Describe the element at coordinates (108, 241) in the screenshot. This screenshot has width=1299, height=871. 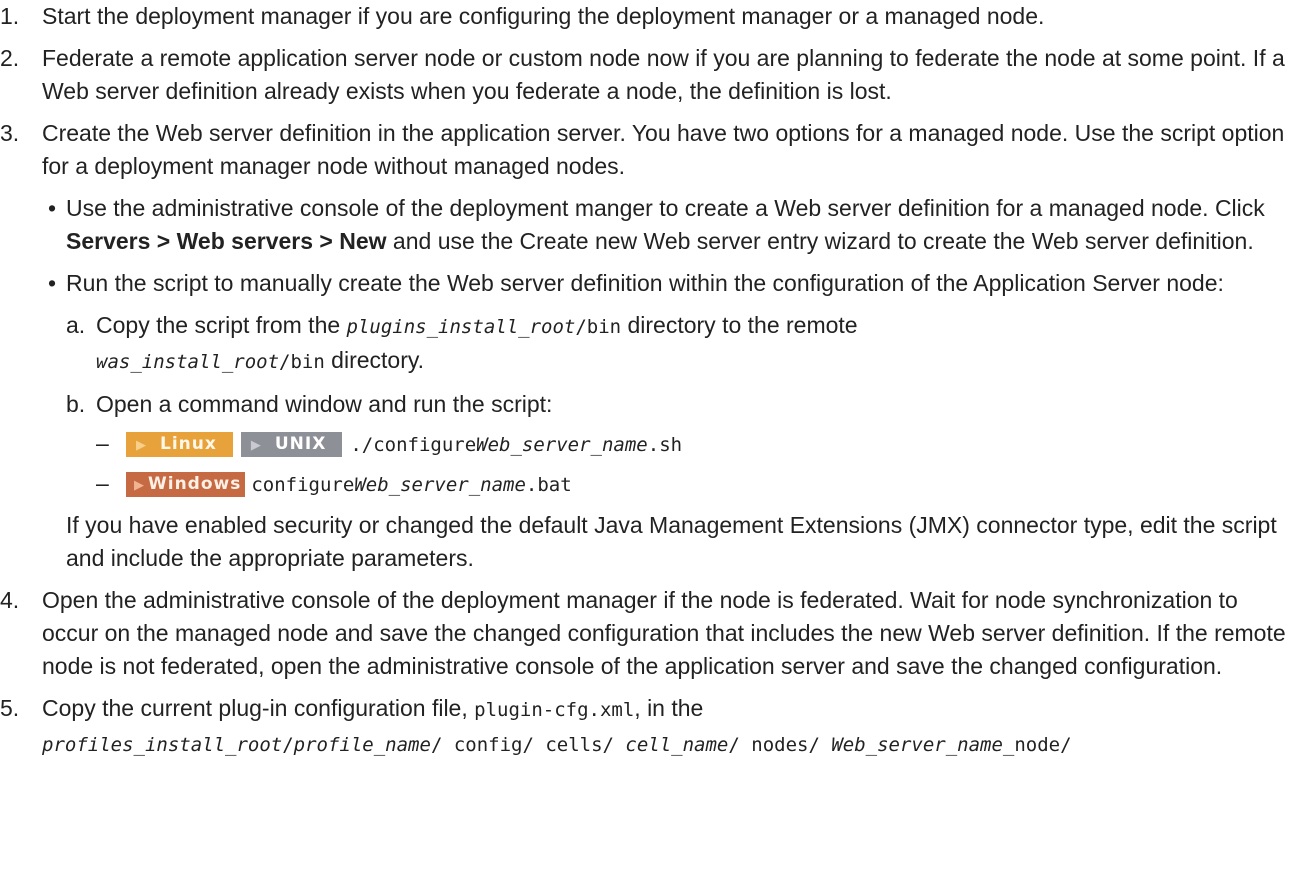
I see `menu-path-servers: Servers` at that location.